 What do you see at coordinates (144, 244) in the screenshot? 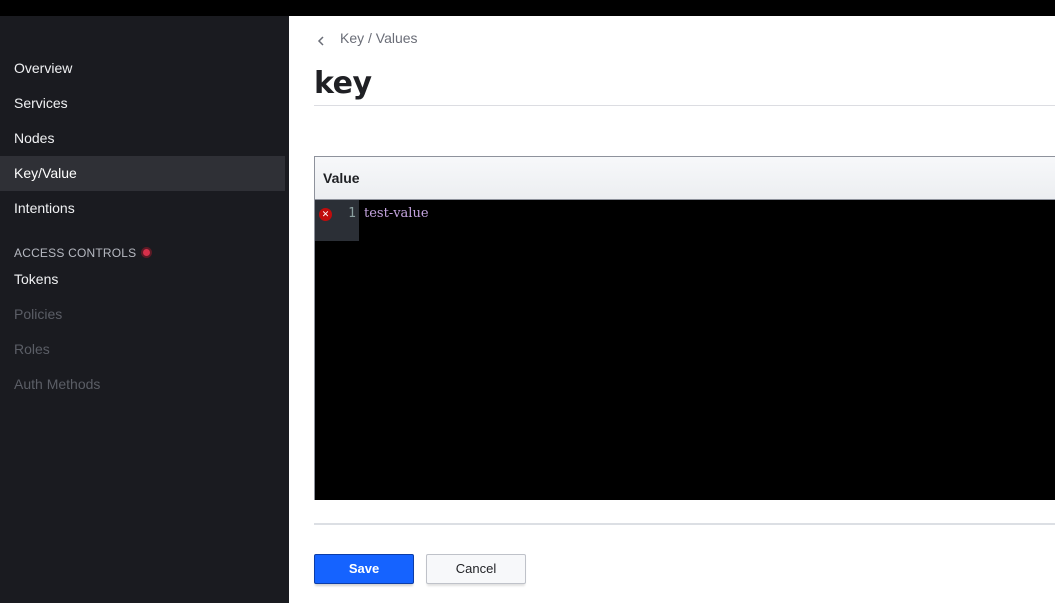
I see `access-controls-section: ACCESS CONTROLS` at bounding box center [144, 244].